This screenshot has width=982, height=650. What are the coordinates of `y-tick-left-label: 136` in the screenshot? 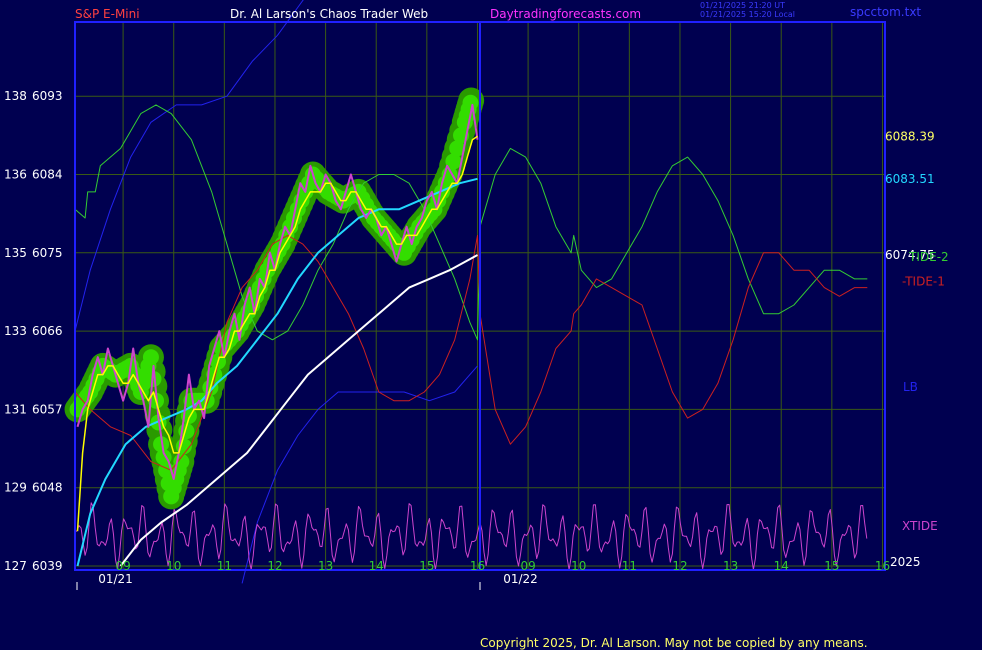 It's located at (15, 175).